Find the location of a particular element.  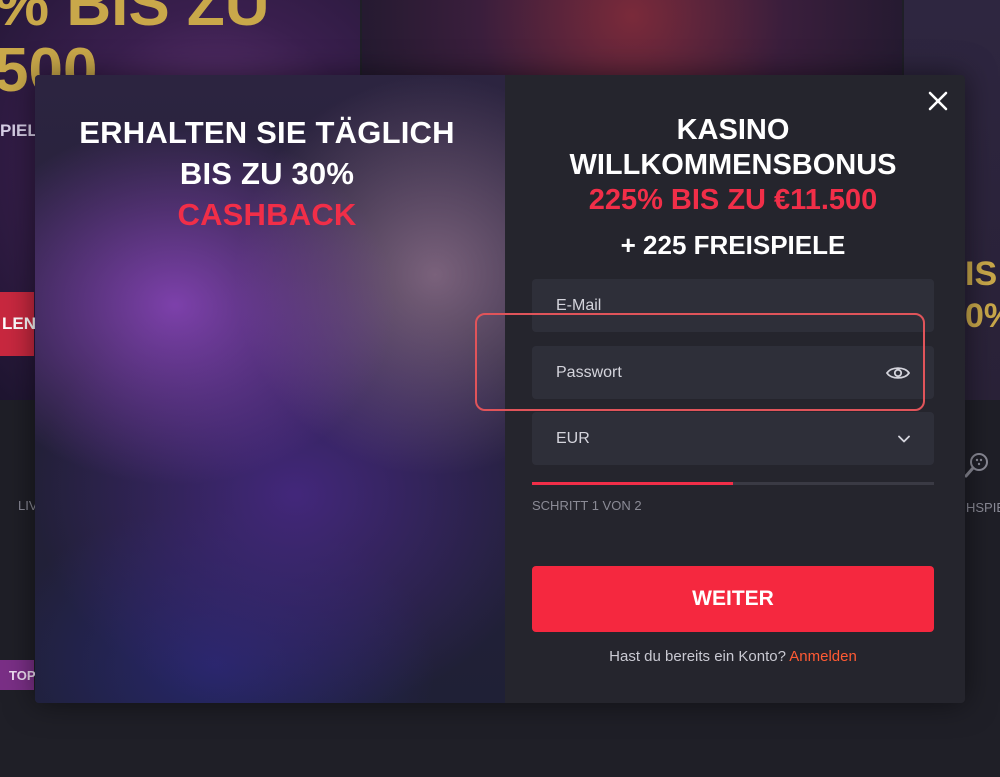

promo-accent: CASHBACK is located at coordinates (267, 214).